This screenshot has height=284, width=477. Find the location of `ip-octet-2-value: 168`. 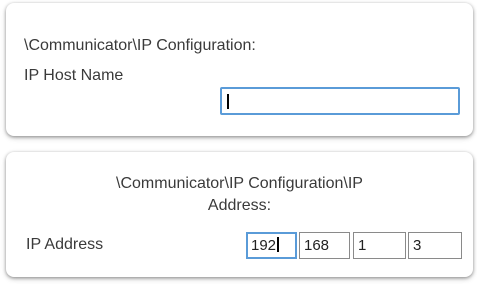

ip-octet-2-value: 168 is located at coordinates (317, 245).